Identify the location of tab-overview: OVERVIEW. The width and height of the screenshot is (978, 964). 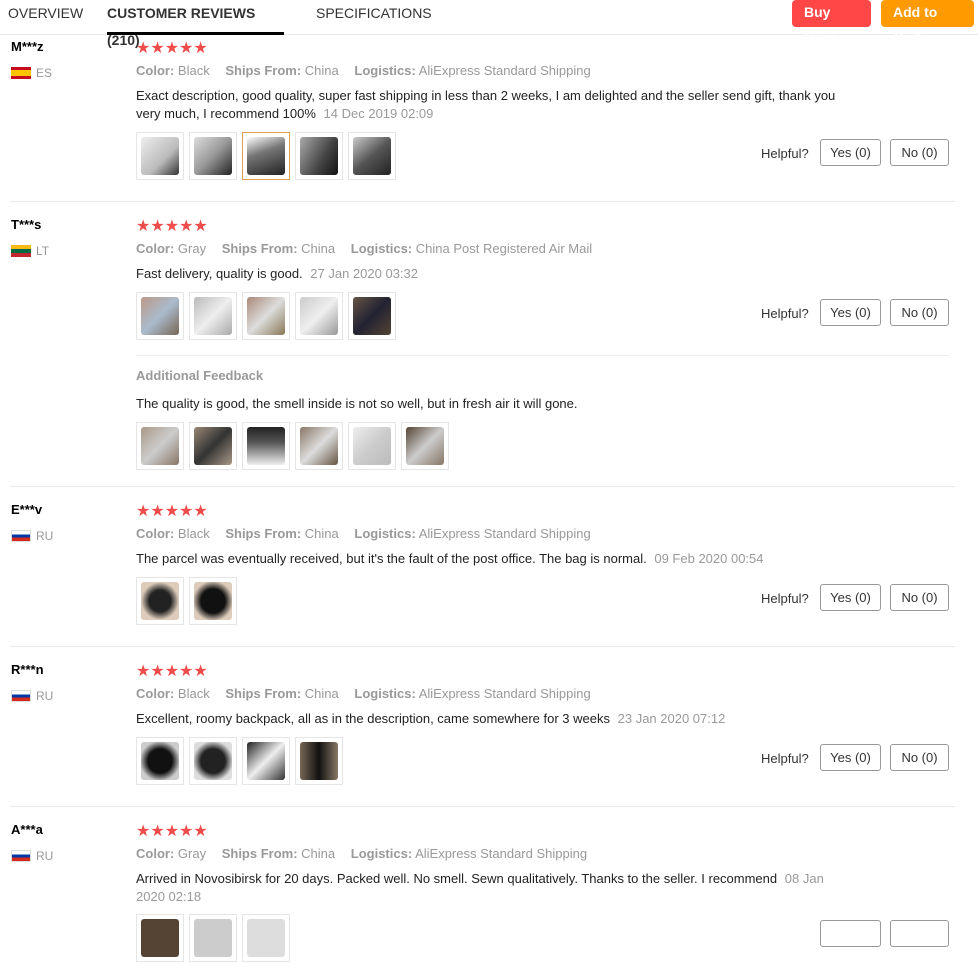
(45, 16).